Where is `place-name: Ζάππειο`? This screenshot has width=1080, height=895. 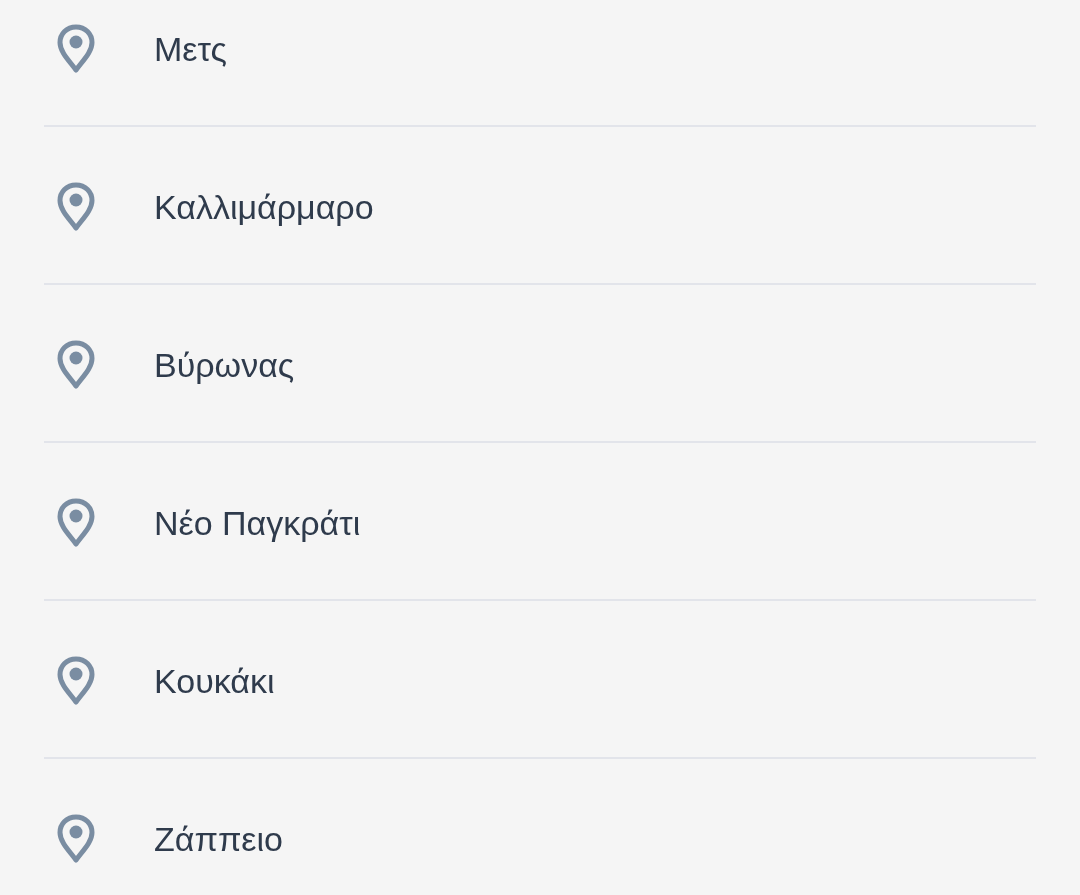 place-name: Ζάππειο is located at coordinates (218, 839).